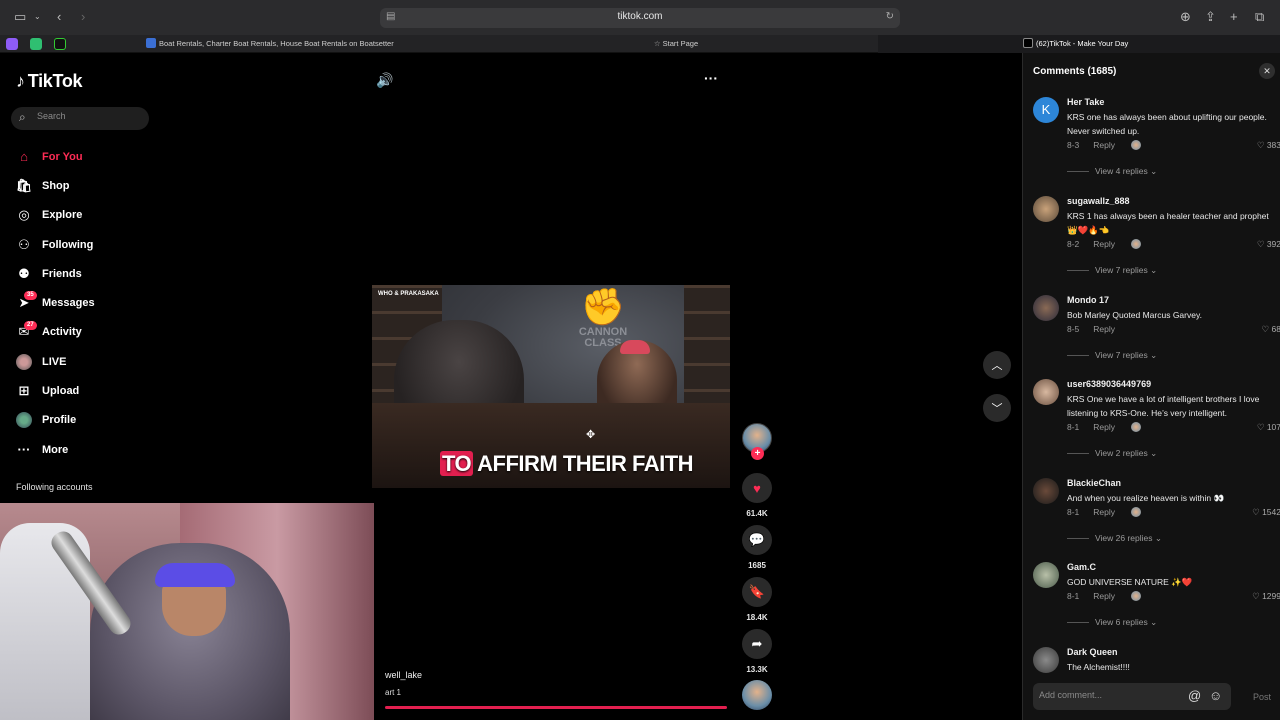 This screenshot has height=720, width=1280. I want to click on video-caption: TO AFFIRM THEIR FAITH, so click(567, 463).